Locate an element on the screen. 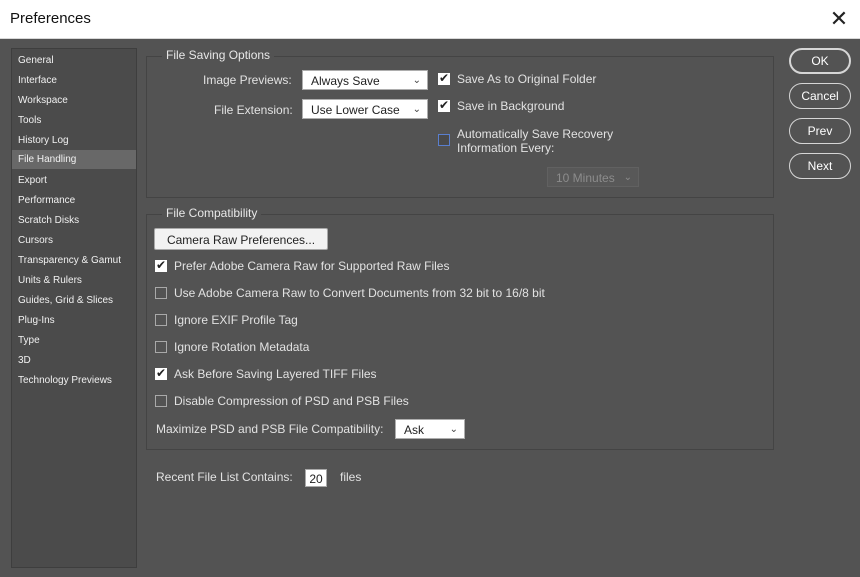  auto-recovery-label-line2: Information Every: is located at coordinates (506, 148).